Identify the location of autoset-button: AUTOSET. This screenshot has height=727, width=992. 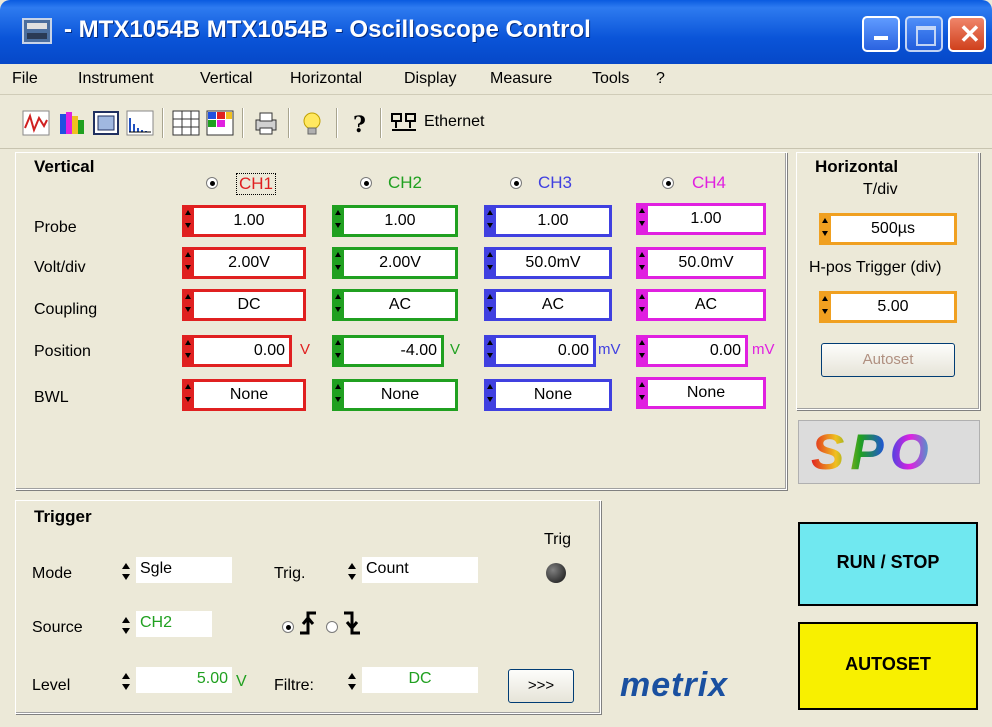
(888, 666).